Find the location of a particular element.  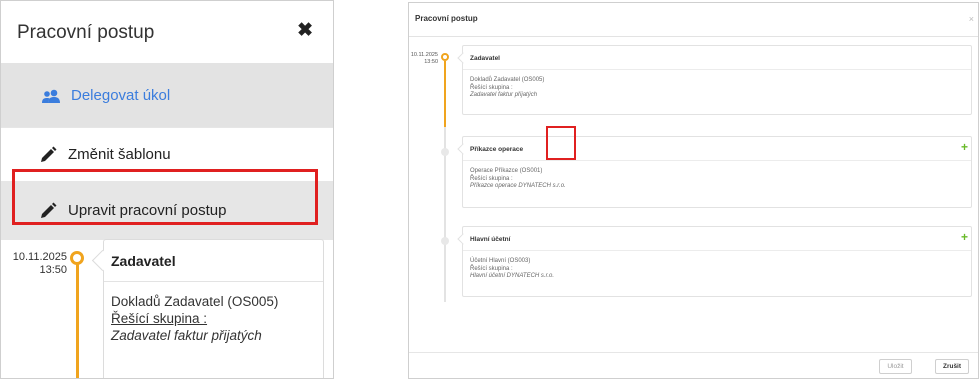

highlight-box-edit-workflow is located at coordinates (165, 197).